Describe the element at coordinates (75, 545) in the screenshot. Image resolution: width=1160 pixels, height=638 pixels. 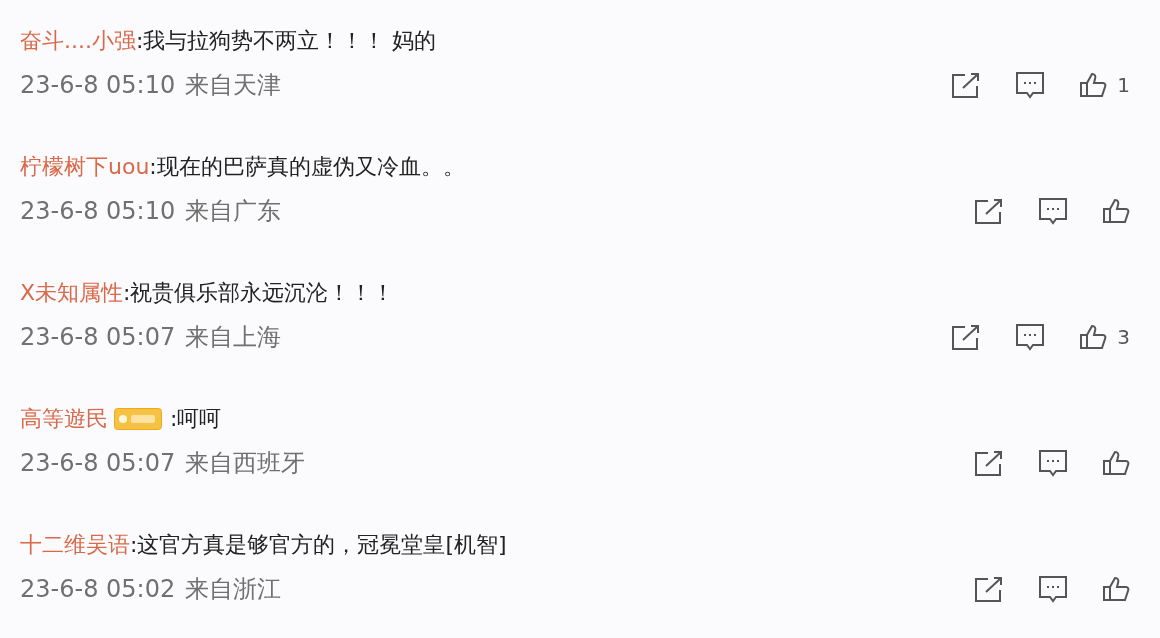
I see `user-name: 十二维吴语` at that location.